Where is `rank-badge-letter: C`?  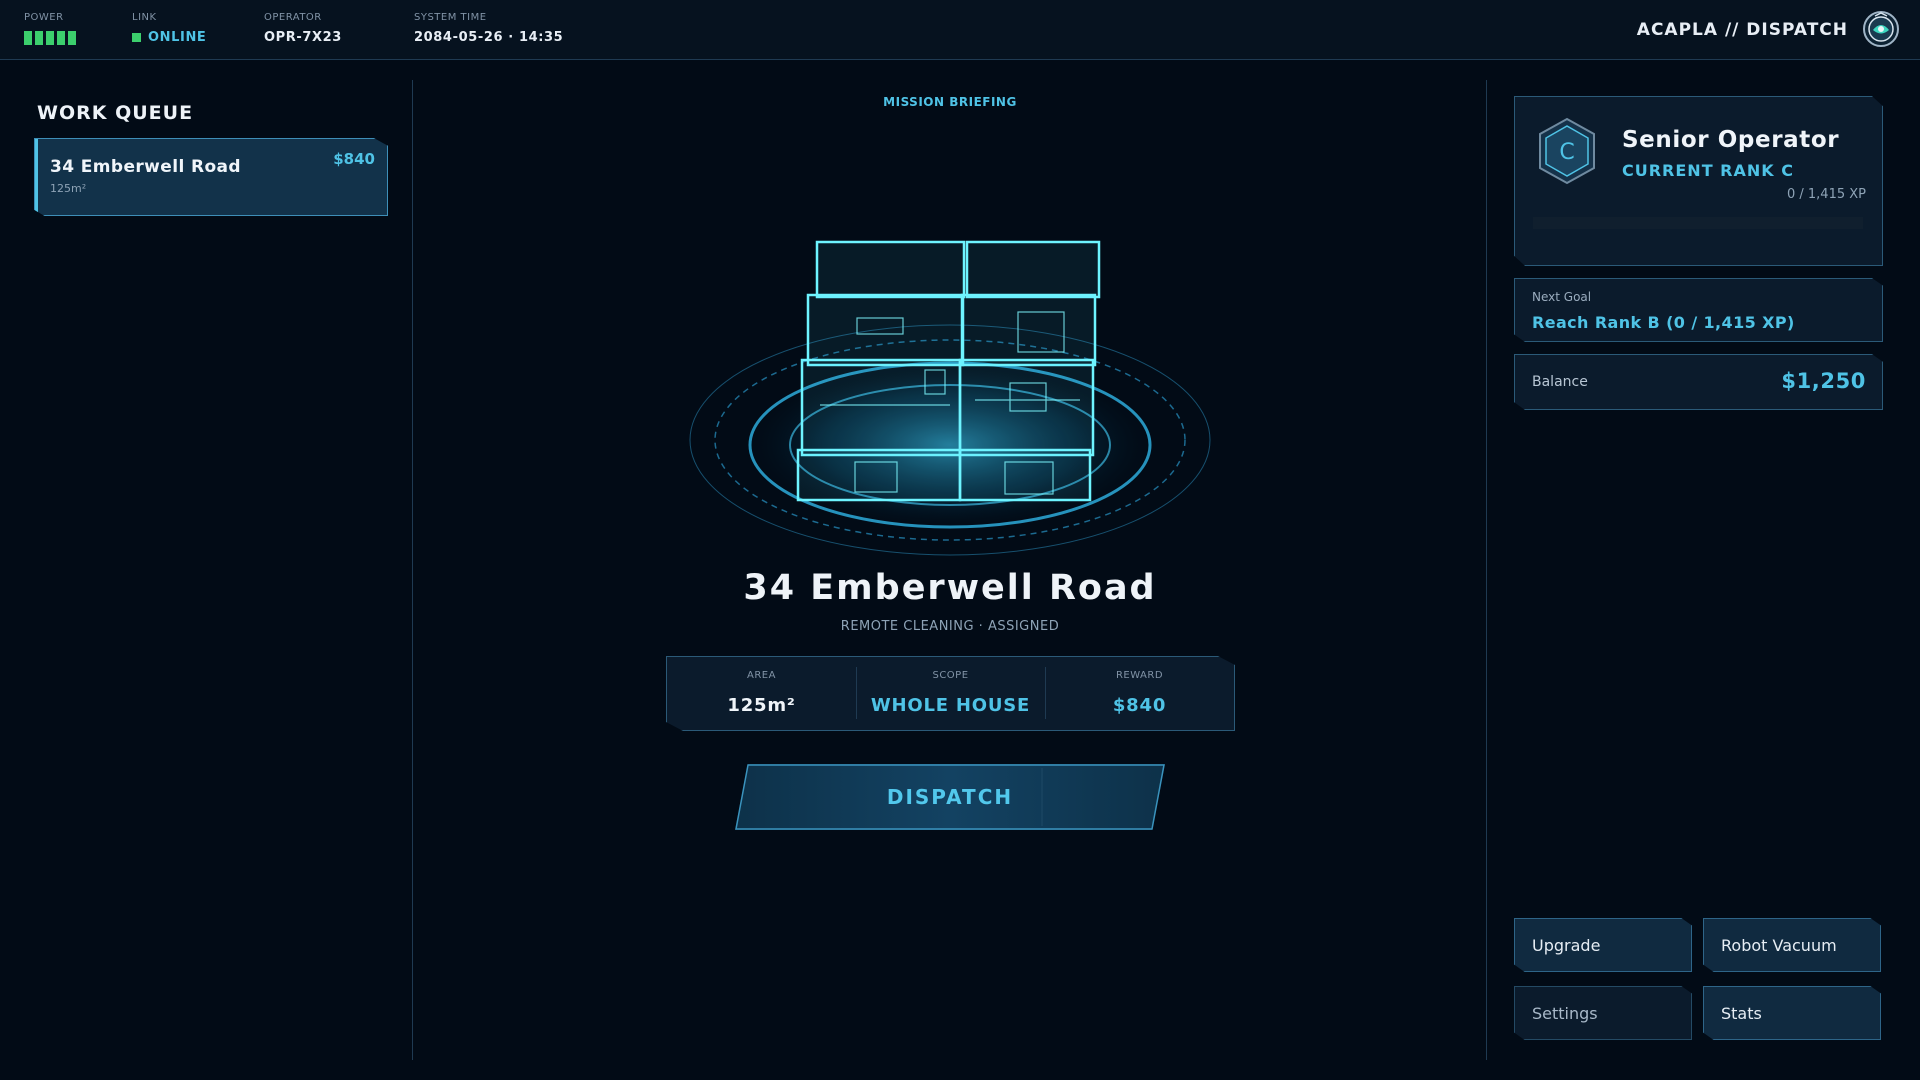
rank-badge-letter: C is located at coordinates (1566, 152).